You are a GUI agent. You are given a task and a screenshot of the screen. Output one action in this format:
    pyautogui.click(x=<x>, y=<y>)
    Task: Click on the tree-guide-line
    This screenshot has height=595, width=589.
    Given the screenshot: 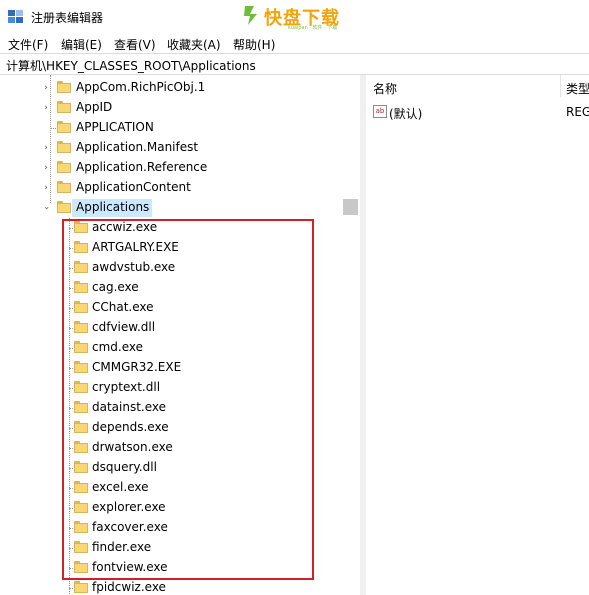 What is the action you would take?
    pyautogui.click(x=53, y=128)
    